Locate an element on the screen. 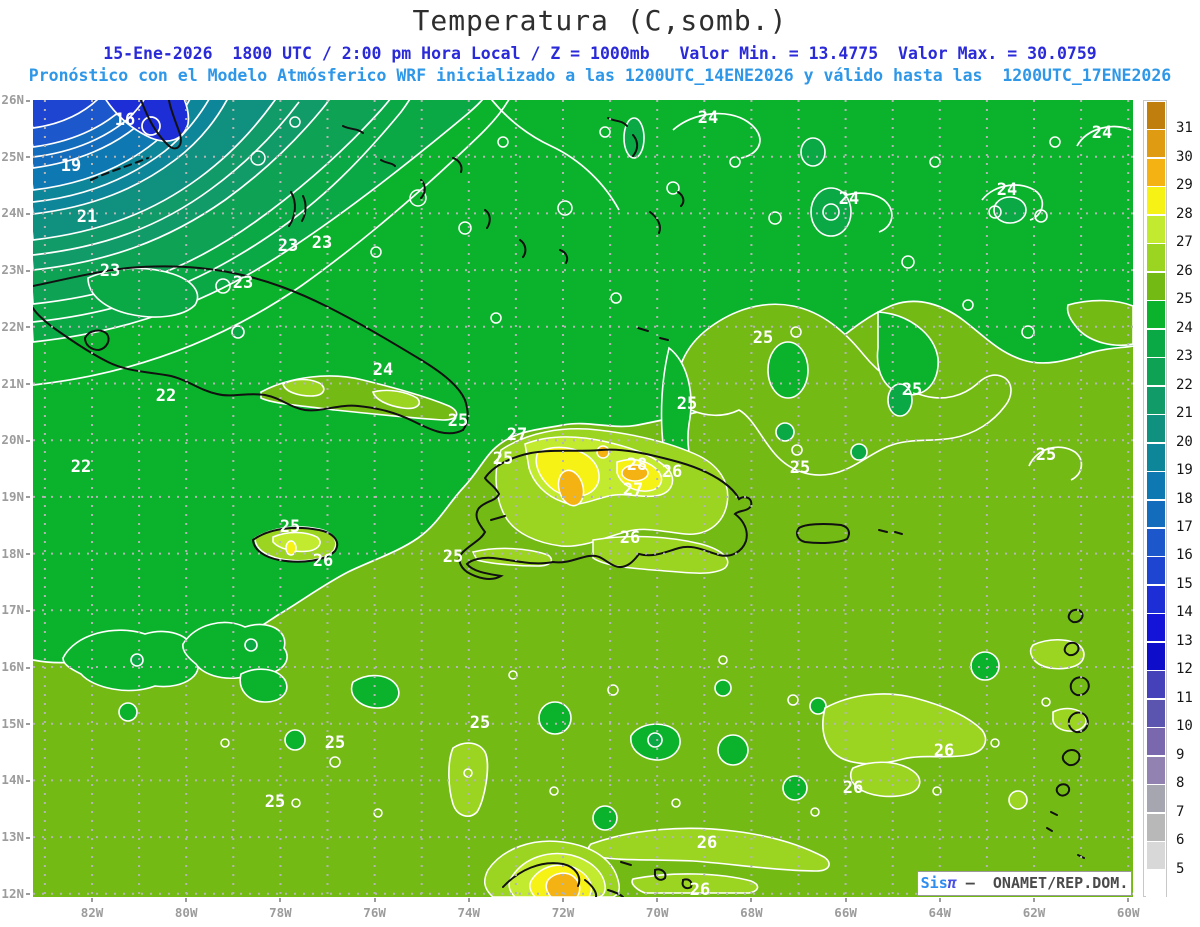 The width and height of the screenshot is (1200, 927). lat-tick-label: 16N is located at coordinates (15, 666).